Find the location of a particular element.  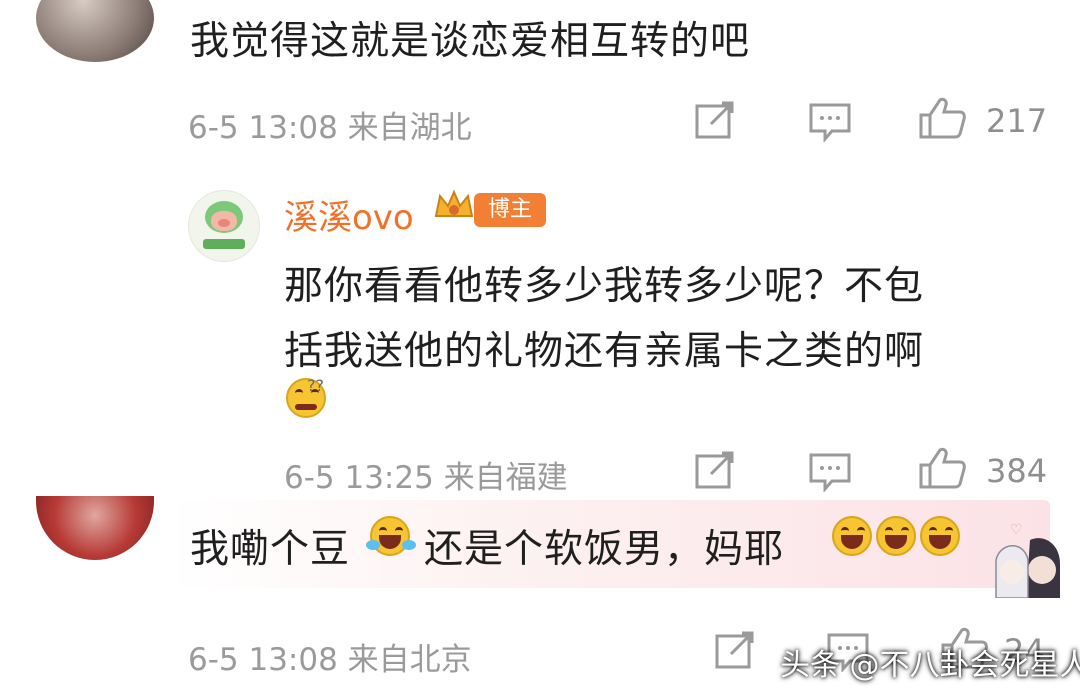

blogger-badge: 博主 is located at coordinates (510, 210).